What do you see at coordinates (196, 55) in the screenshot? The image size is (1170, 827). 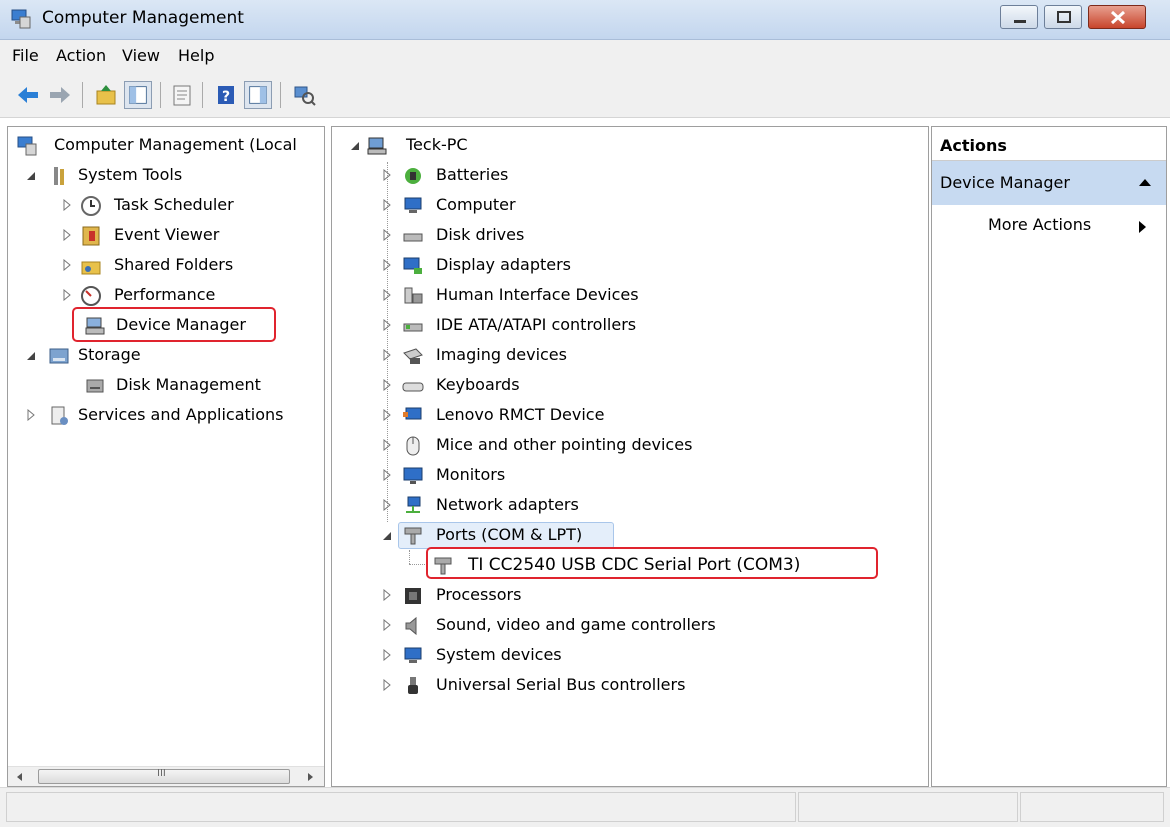 I see `menu-help: Help` at bounding box center [196, 55].